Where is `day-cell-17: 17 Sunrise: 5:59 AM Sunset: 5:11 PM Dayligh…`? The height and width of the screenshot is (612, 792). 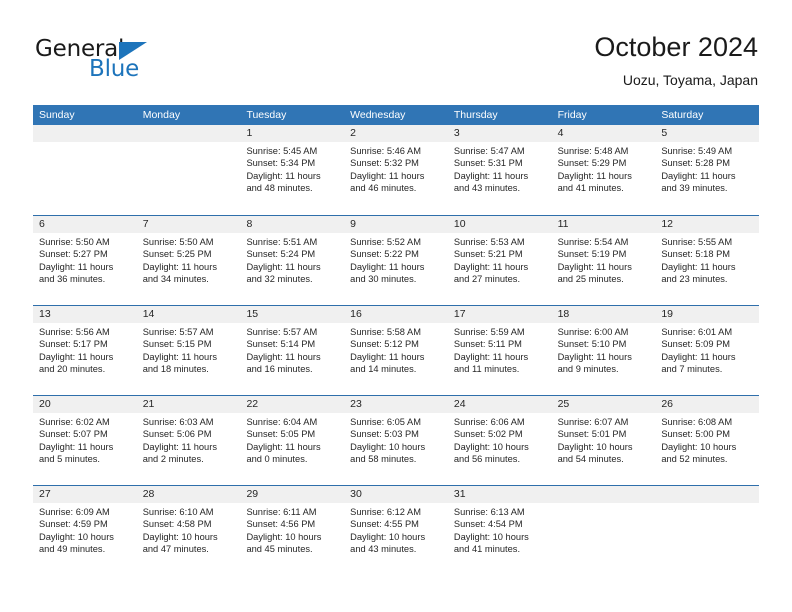
day-cell-17: 17 Sunrise: 5:59 AM Sunset: 5:11 PM Dayligh… is located at coordinates (499, 350).